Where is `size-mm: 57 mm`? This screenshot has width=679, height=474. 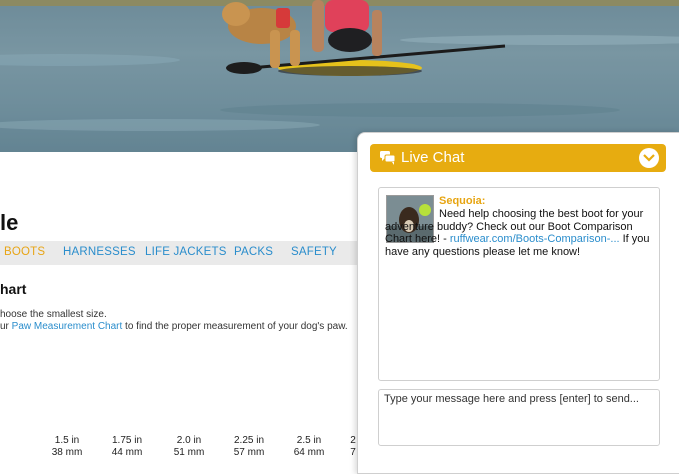
size-mm: 57 mm is located at coordinates (249, 452).